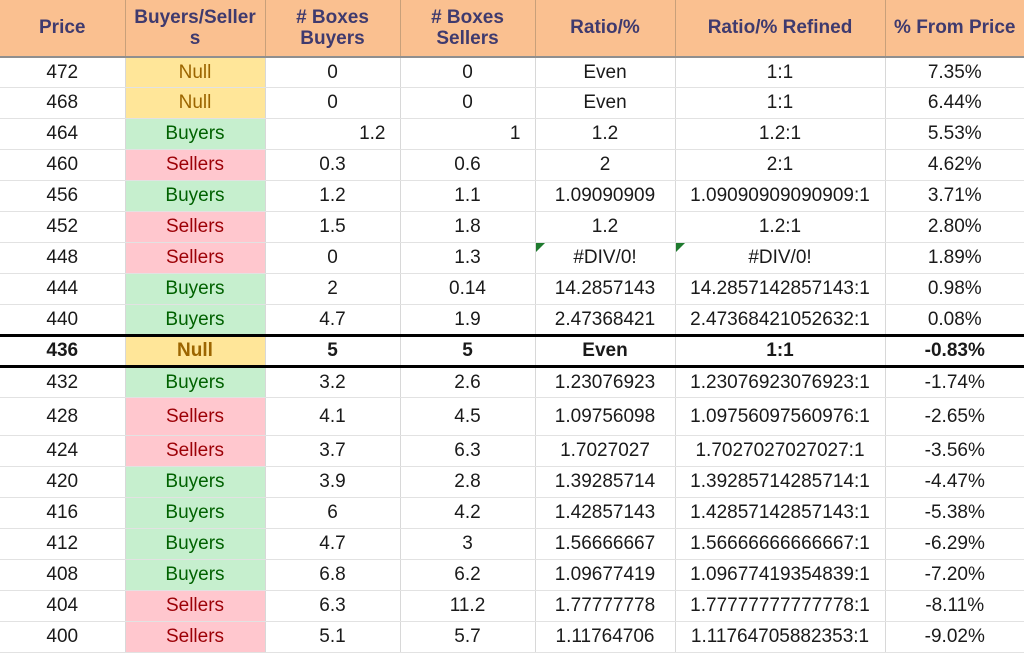 This screenshot has width=1024, height=653. Describe the element at coordinates (63, 73) in the screenshot. I see `cell-price: 472` at that location.